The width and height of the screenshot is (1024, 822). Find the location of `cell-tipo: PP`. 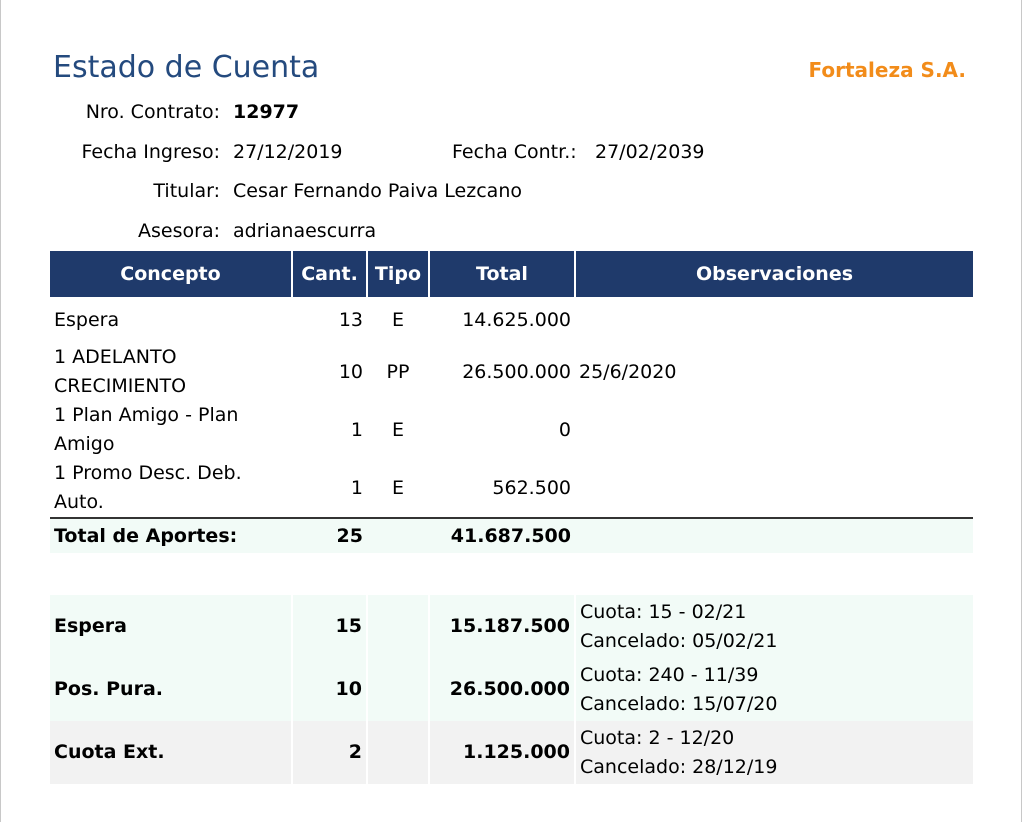

cell-tipo: PP is located at coordinates (398, 371).